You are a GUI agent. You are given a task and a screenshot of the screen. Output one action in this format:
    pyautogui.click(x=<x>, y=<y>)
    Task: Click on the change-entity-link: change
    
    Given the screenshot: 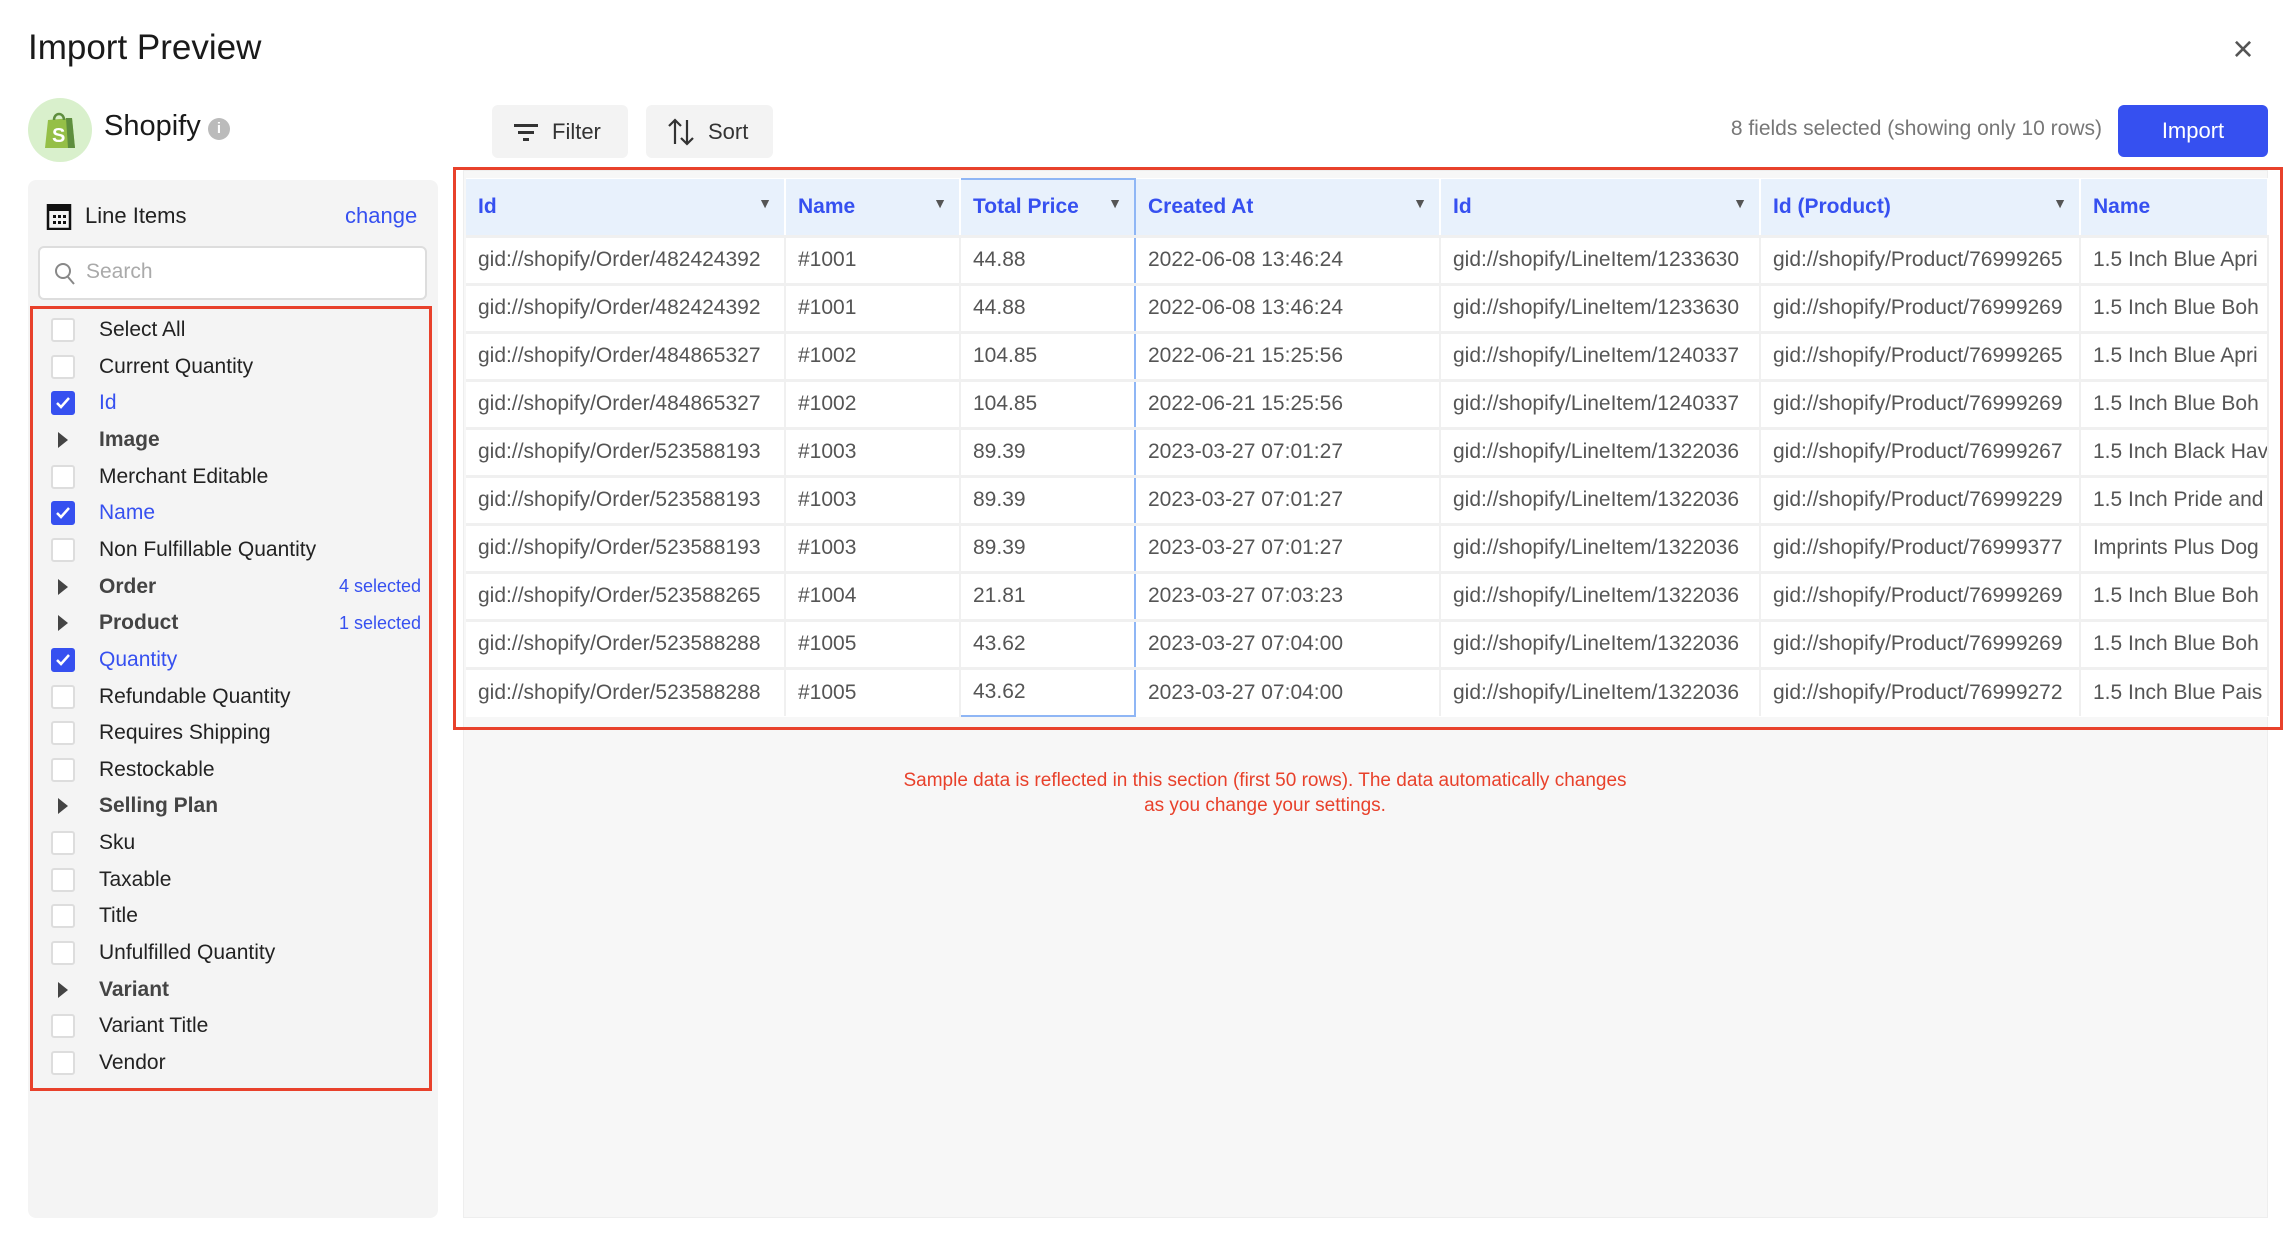 What is the action you would take?
    pyautogui.click(x=381, y=216)
    